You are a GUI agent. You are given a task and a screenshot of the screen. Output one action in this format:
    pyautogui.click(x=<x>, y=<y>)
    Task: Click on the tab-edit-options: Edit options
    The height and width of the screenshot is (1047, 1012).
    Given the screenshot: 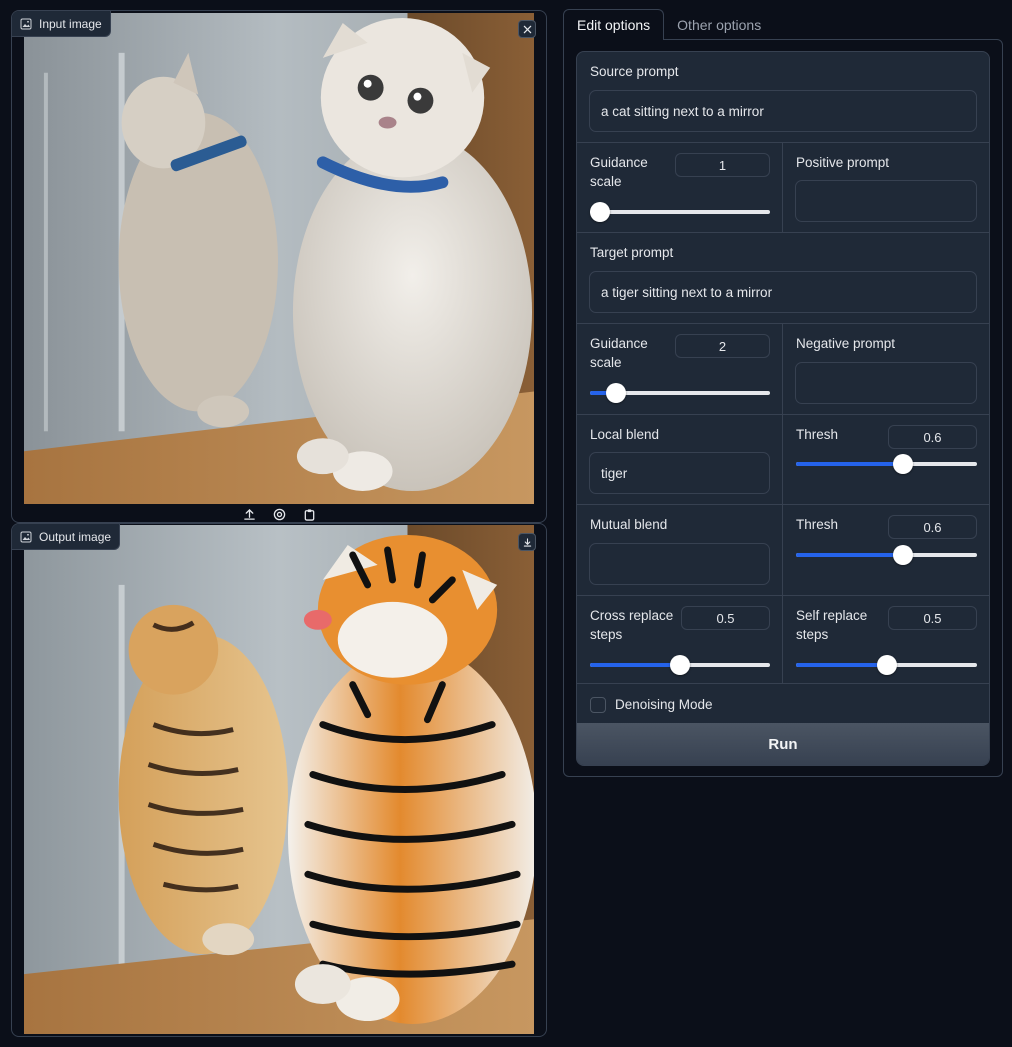 What is the action you would take?
    pyautogui.click(x=614, y=24)
    